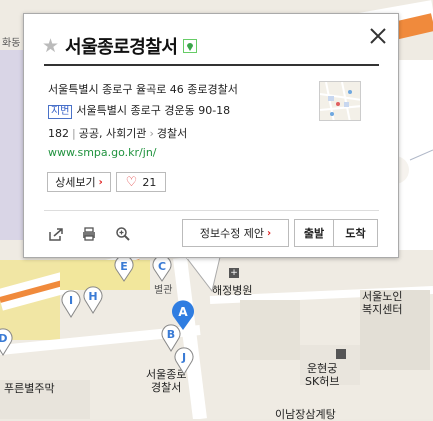 The height and width of the screenshot is (421, 433). I want to click on arrive-button: 도착, so click(355, 233).